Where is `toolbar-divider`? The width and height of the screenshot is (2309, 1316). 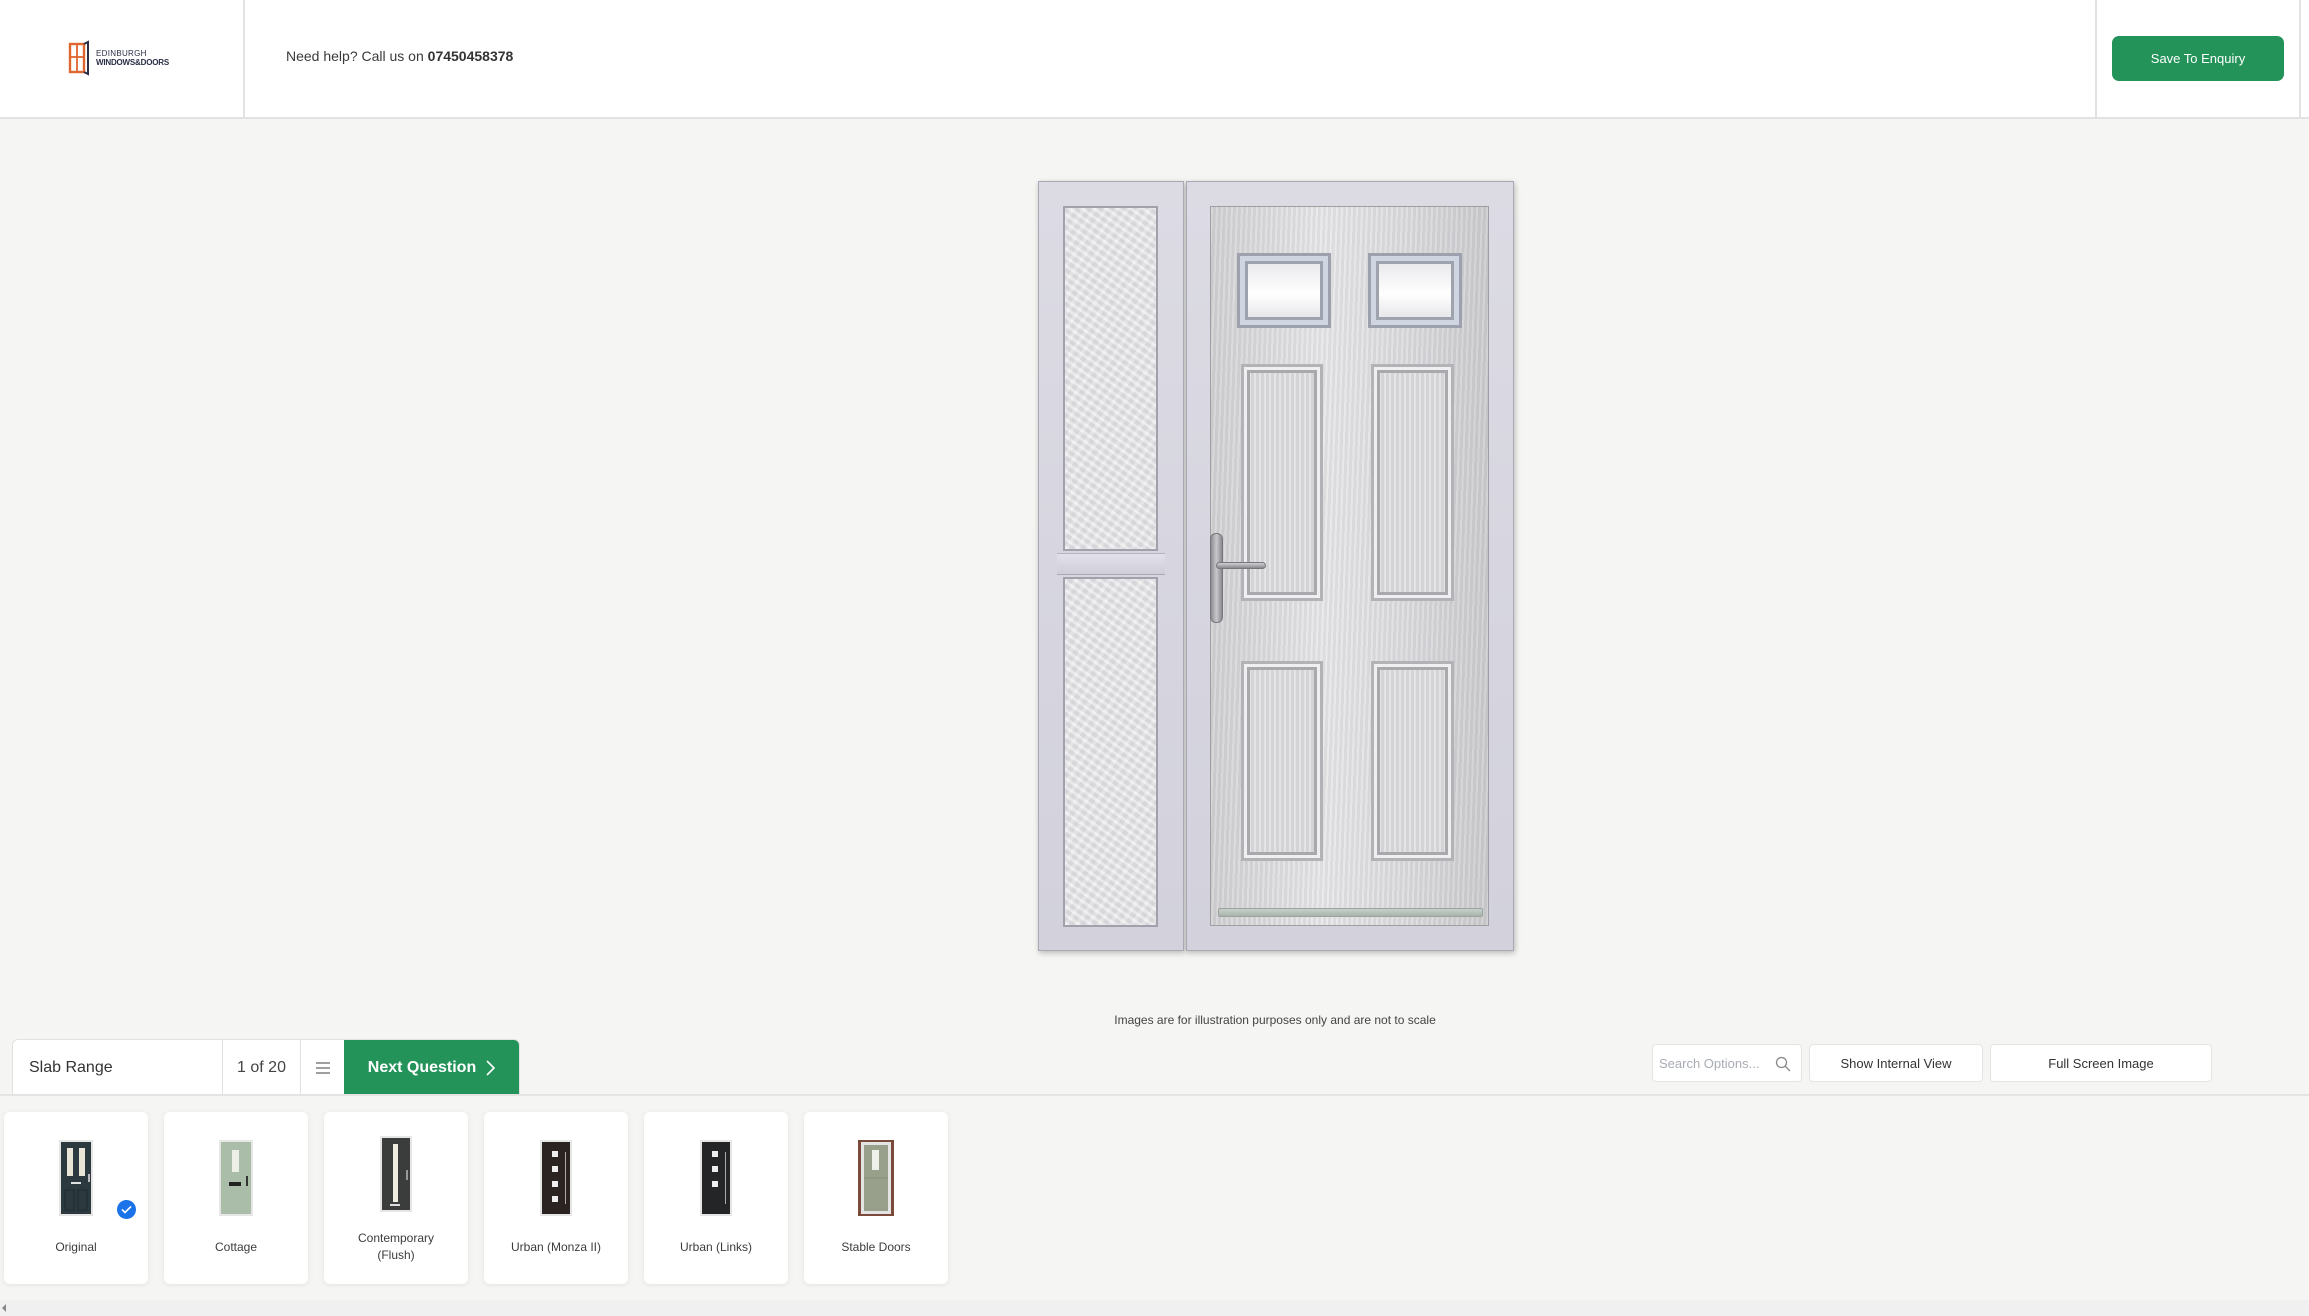 toolbar-divider is located at coordinates (1154, 1095).